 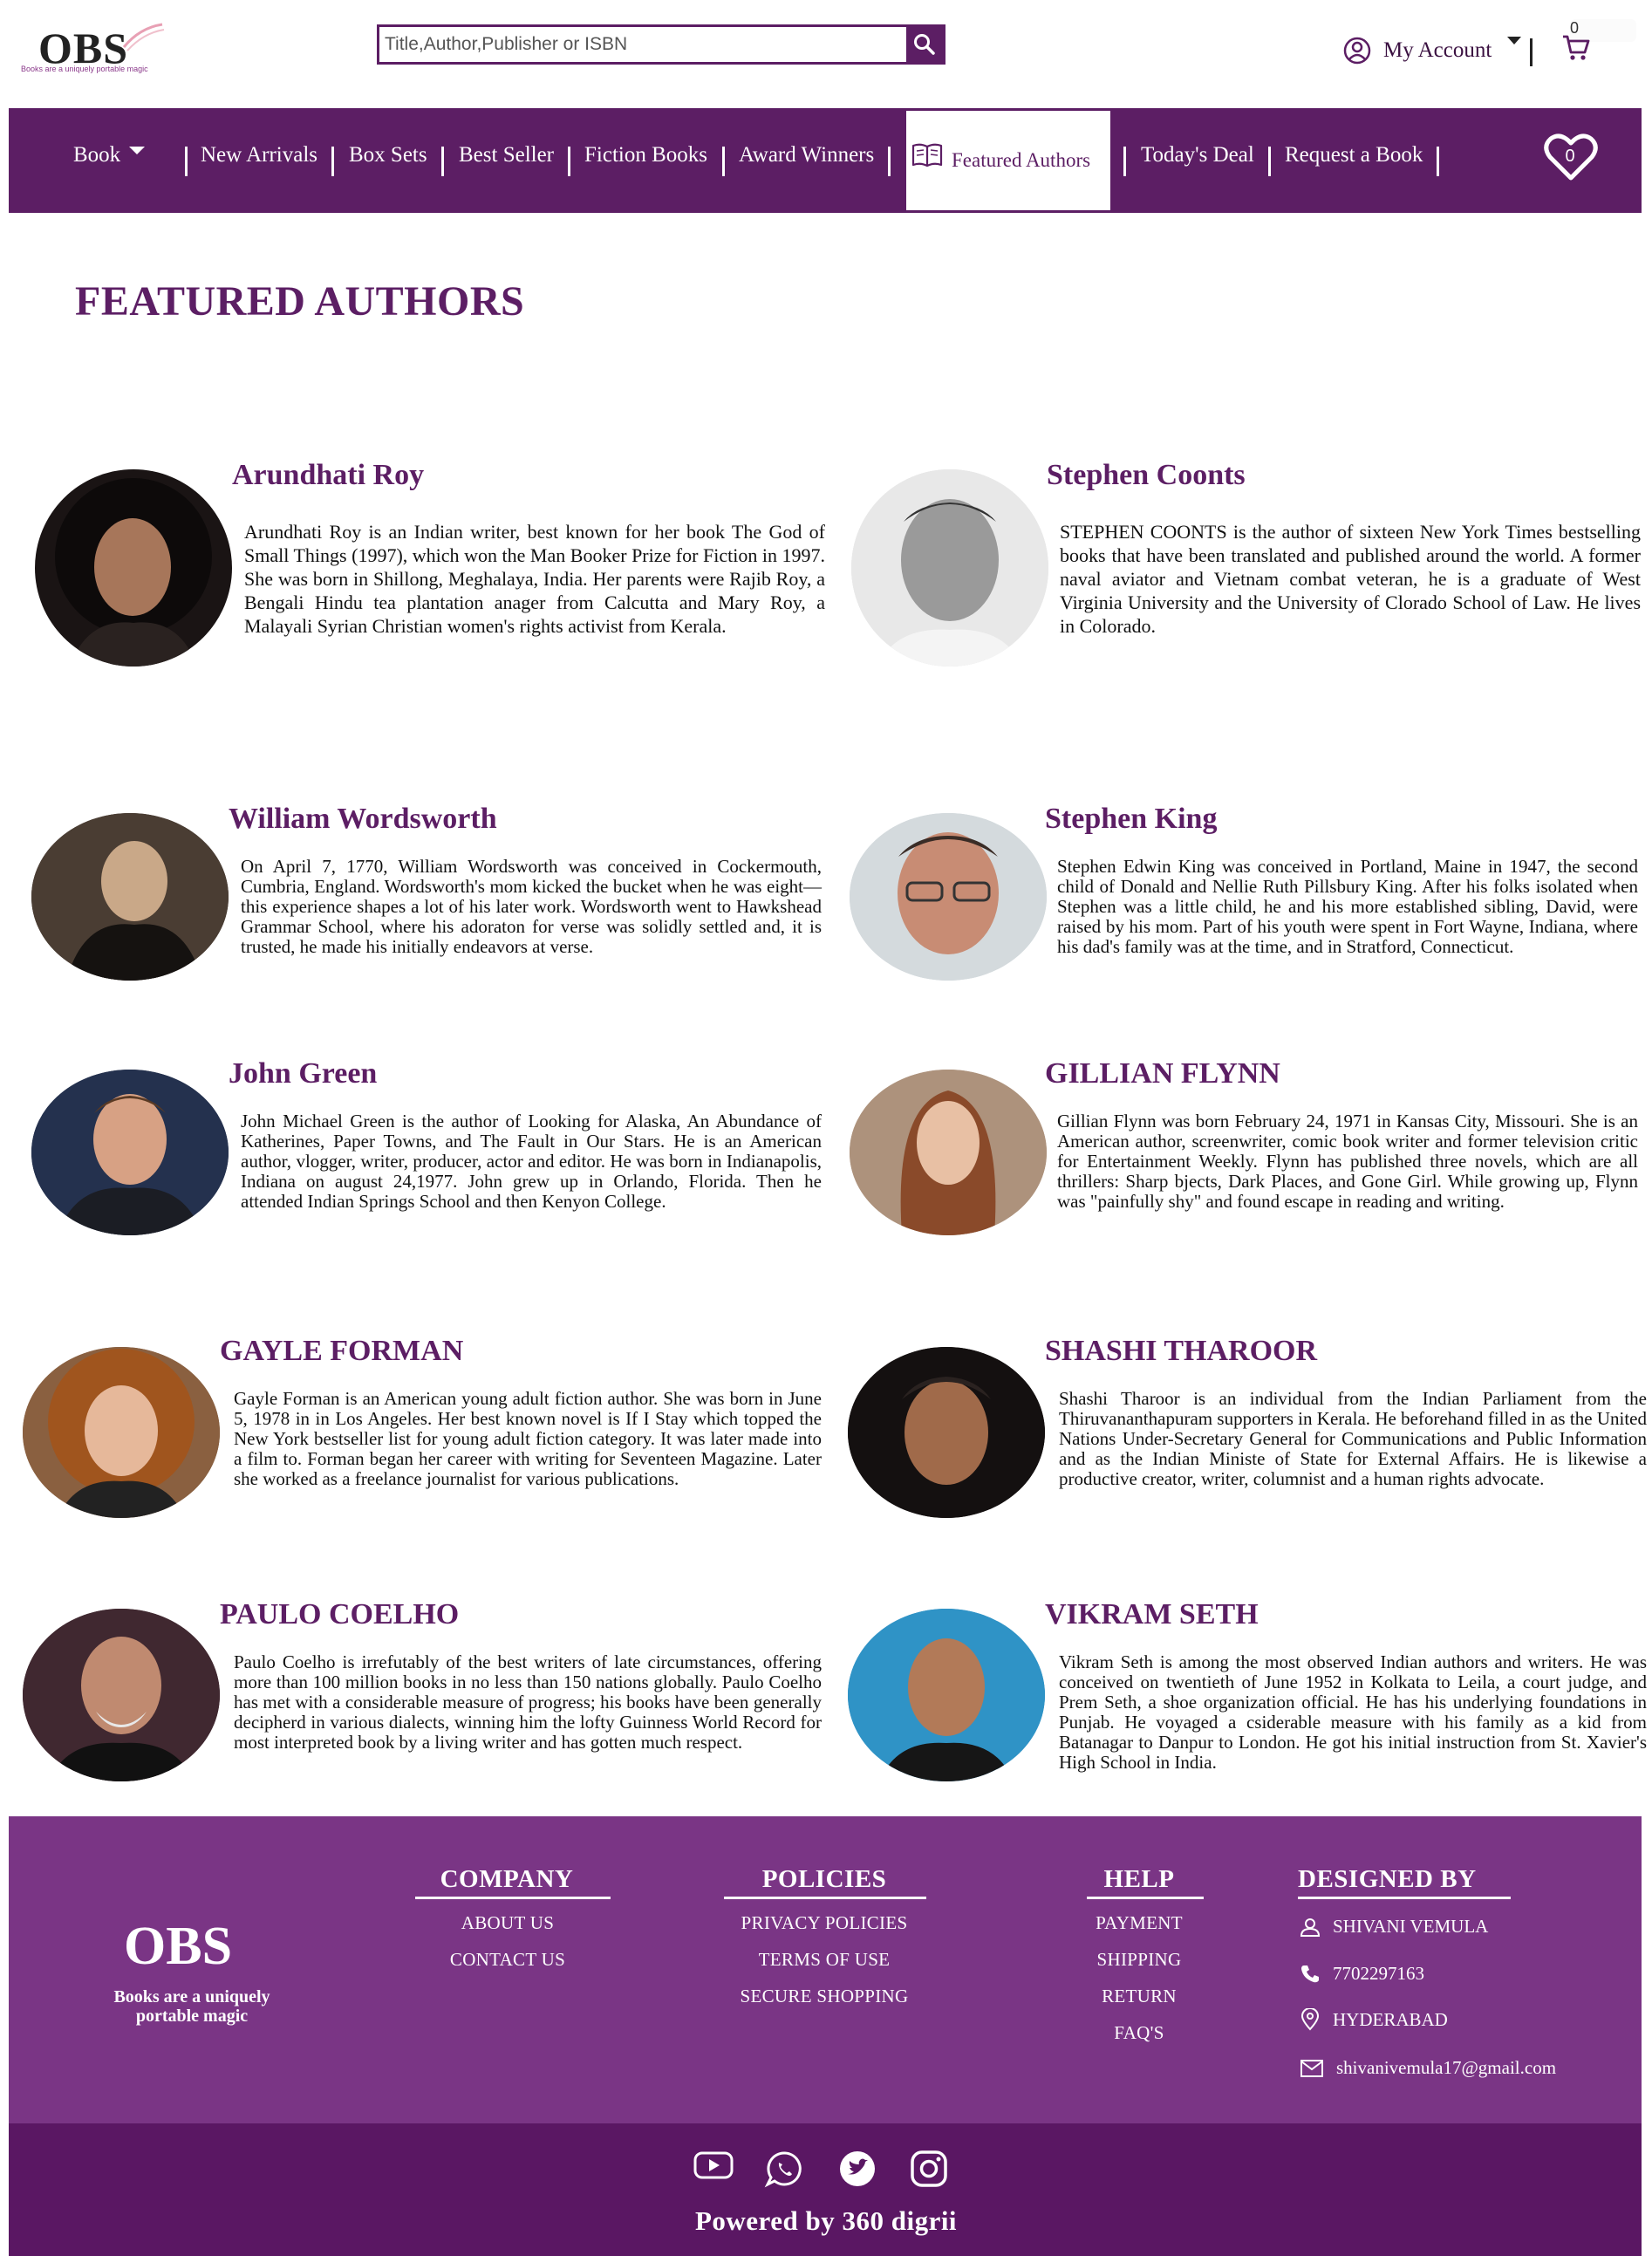 I want to click on footer-link-shipping: SHIPPING, so click(x=1139, y=1960).